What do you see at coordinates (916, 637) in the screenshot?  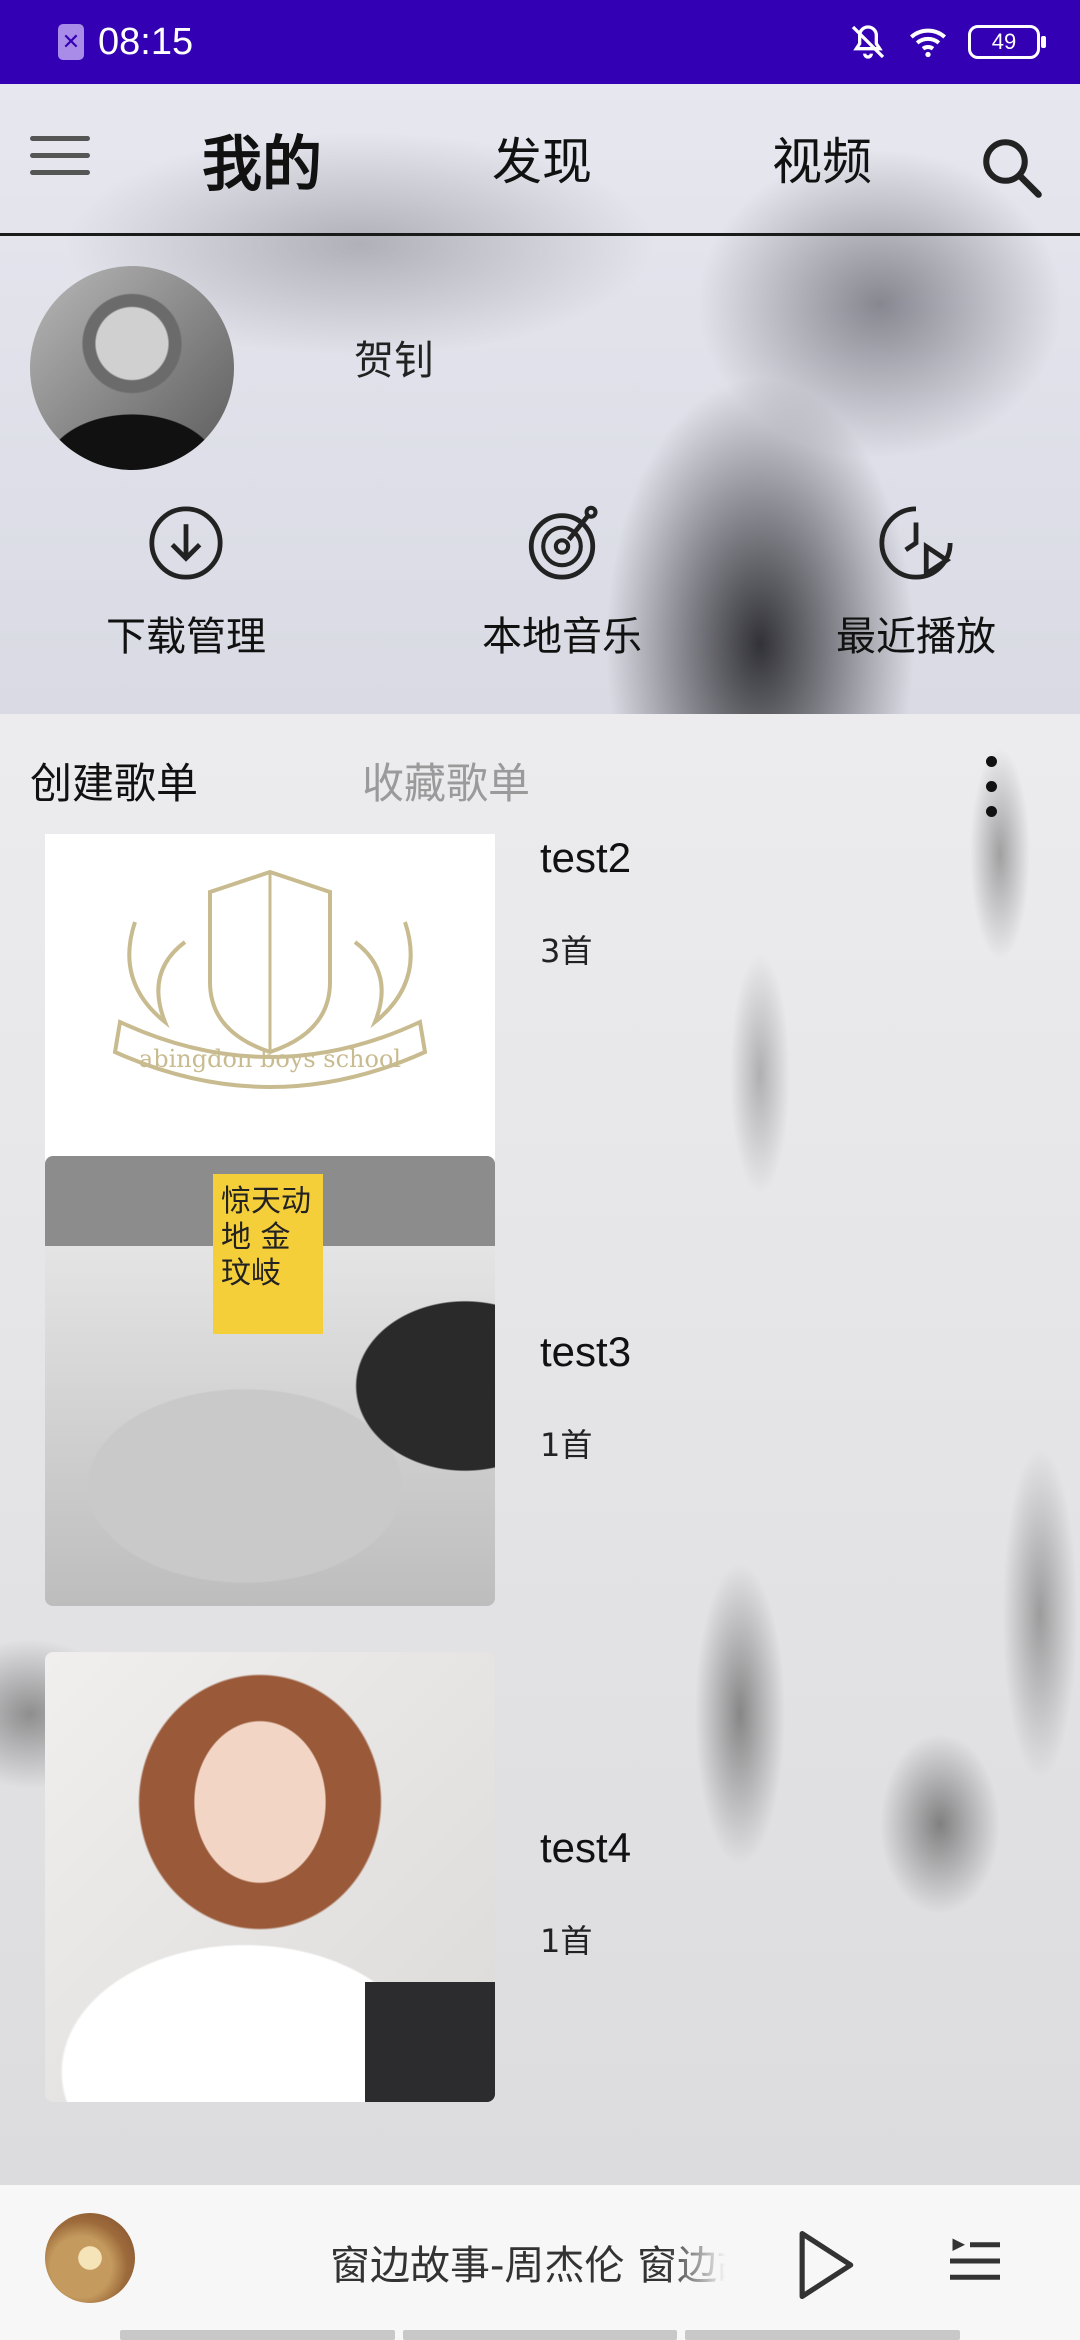 I see `recent-play-label: 最近播放` at bounding box center [916, 637].